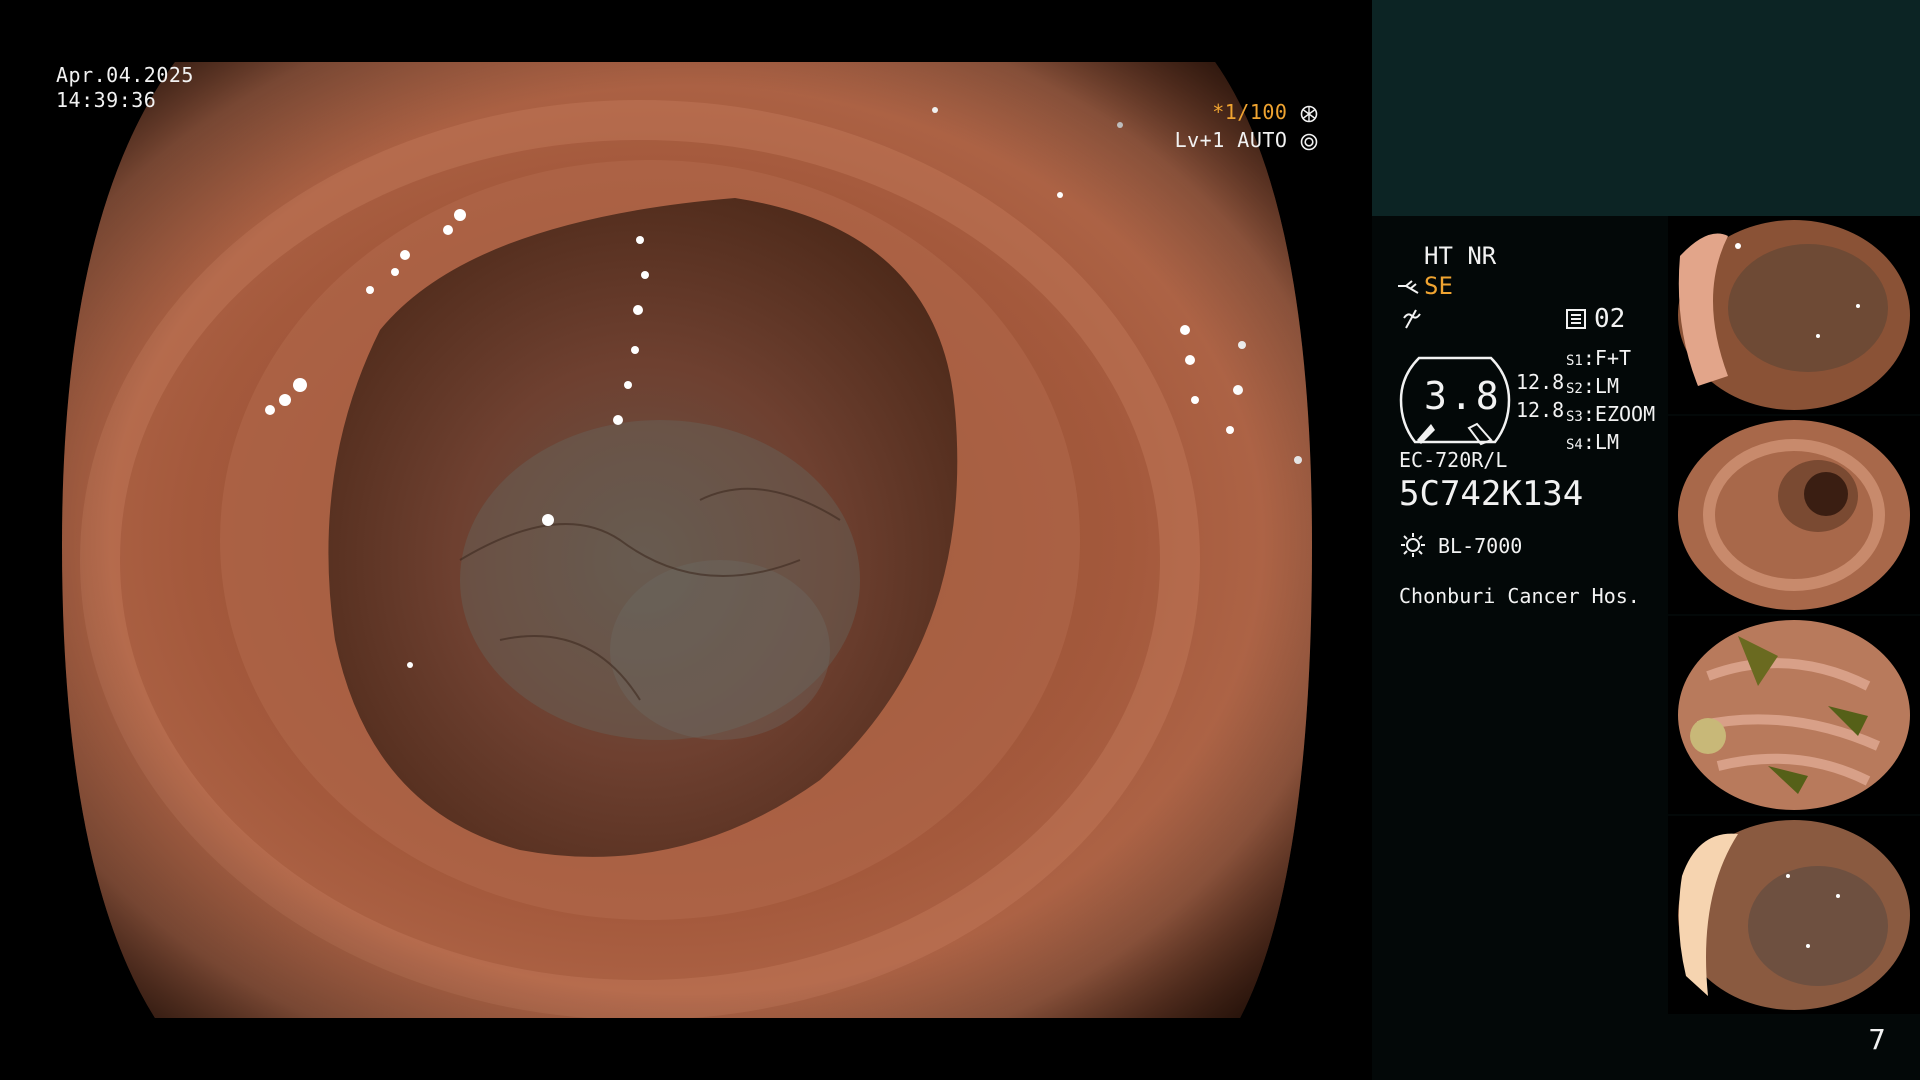  I want to click on scale-top-text: 12.8, so click(1540, 382).